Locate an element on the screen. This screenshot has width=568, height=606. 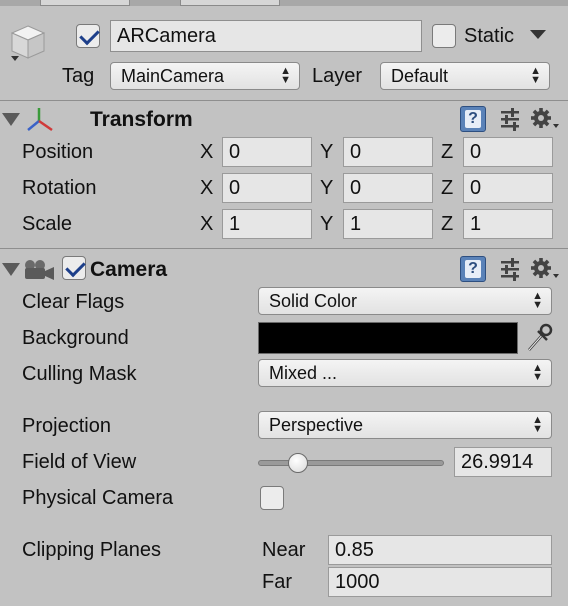
physical-camera-label: Physical Camera is located at coordinates (98, 498).